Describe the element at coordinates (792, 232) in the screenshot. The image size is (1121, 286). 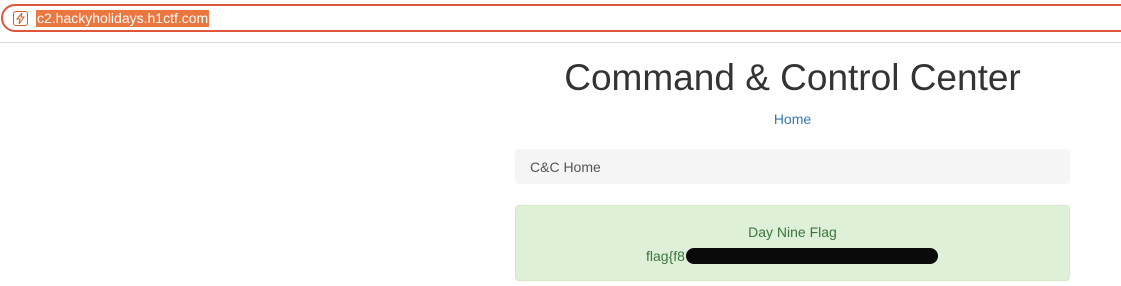
I see `alert-title: Day Nine Flag` at that location.